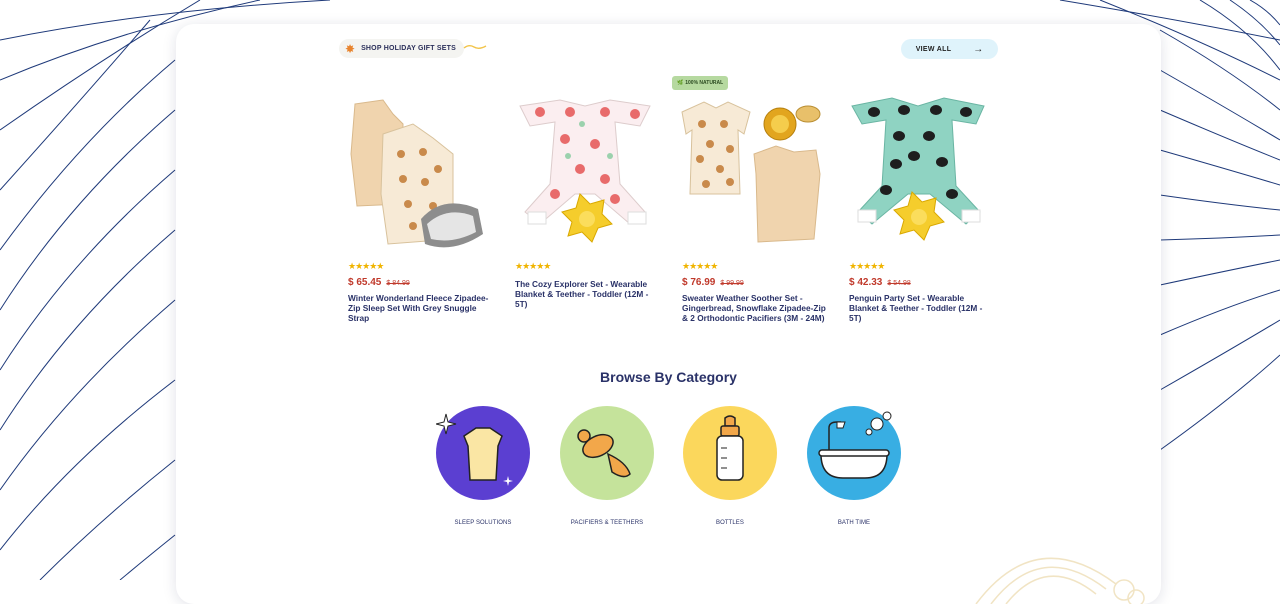 Image resolution: width=1280 pixels, height=604 pixels. Describe the element at coordinates (704, 83) in the screenshot. I see `natural-badge-label: 100% NATURAL` at that location.